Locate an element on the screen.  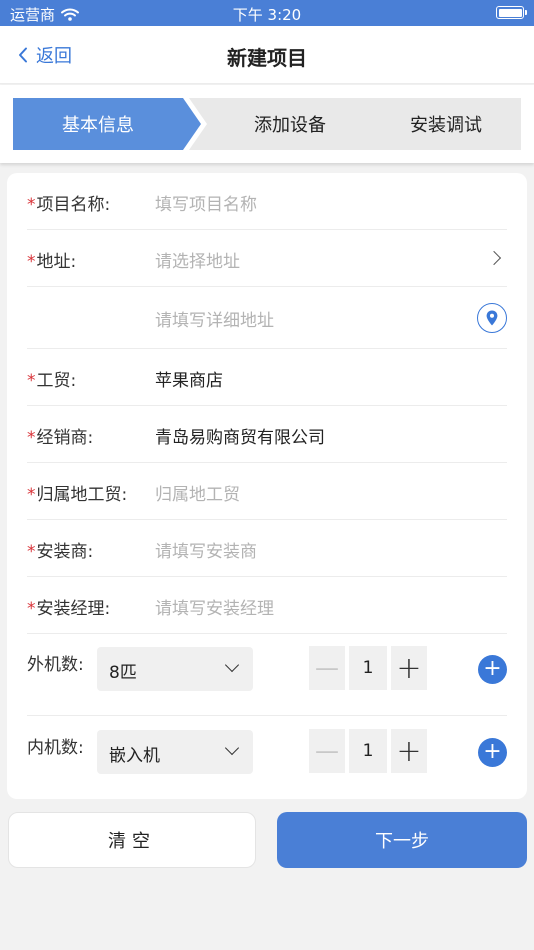
outdoor-type-value: 8匹 is located at coordinates (123, 673).